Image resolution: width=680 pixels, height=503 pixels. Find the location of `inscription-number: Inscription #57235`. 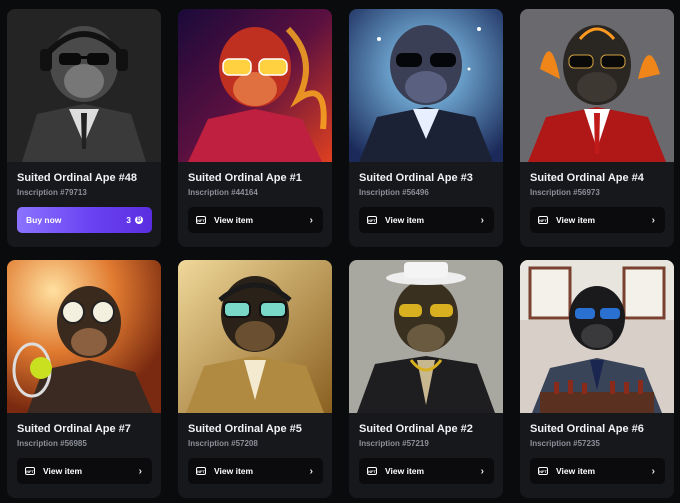

inscription-number: Inscription #57235 is located at coordinates (565, 443).